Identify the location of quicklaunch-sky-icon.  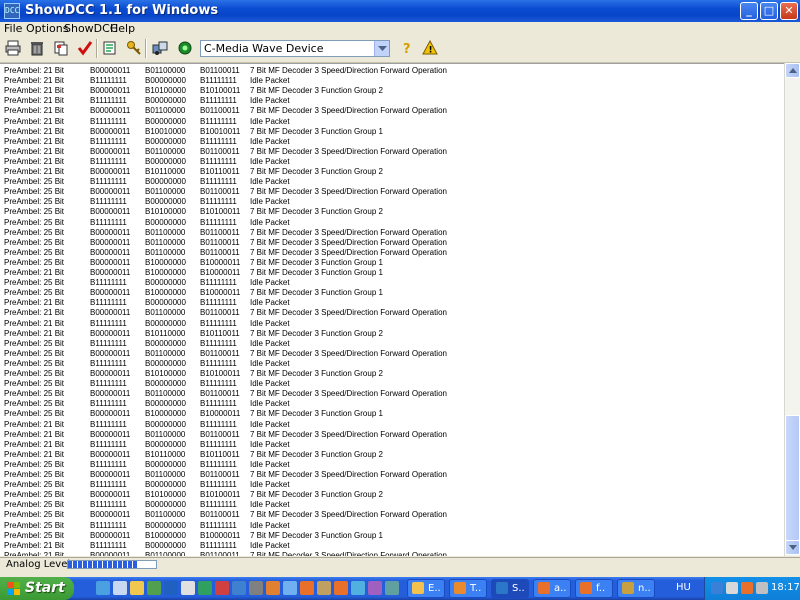
(358, 588).